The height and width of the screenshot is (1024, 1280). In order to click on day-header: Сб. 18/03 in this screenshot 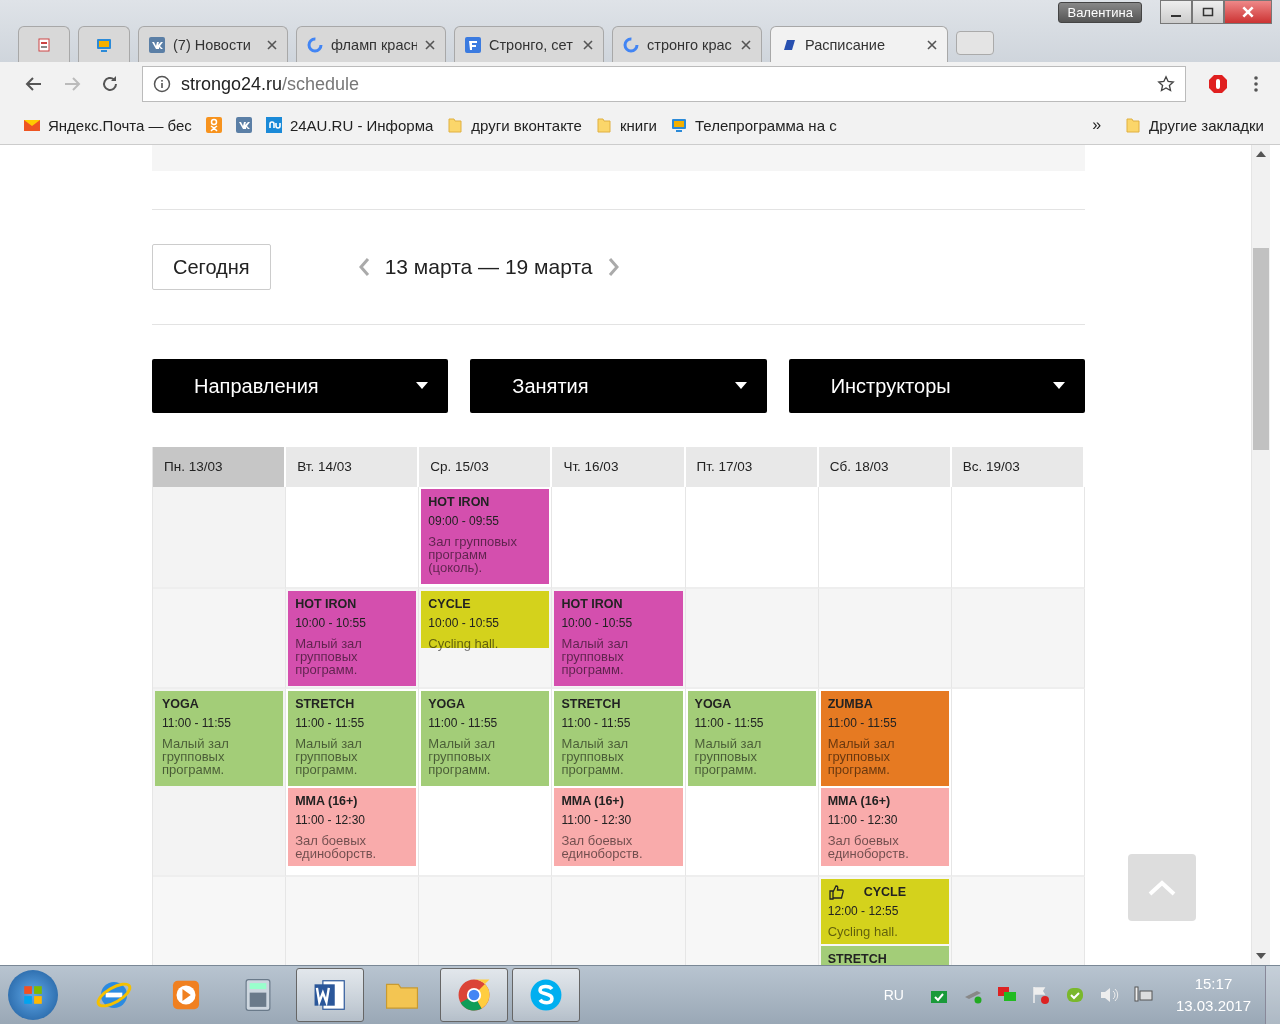, I will do `click(885, 467)`.